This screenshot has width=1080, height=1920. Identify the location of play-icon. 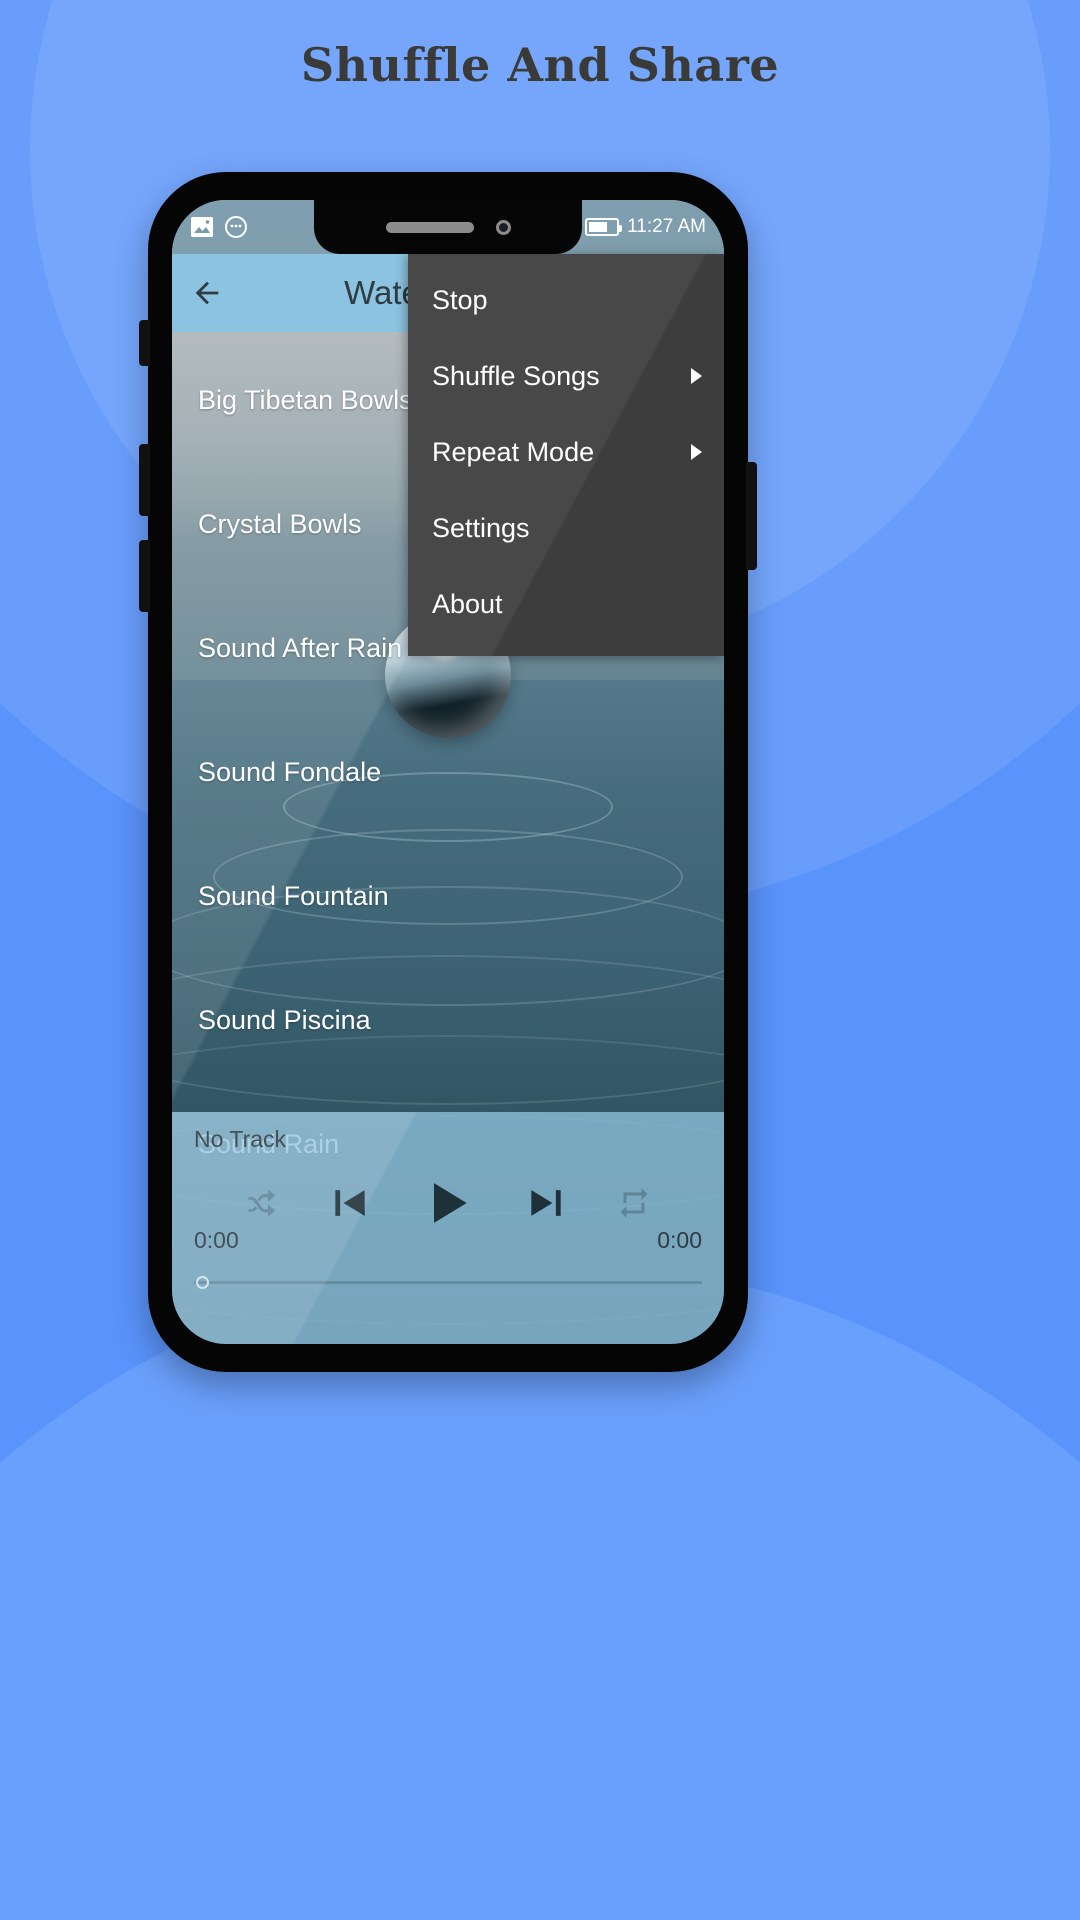
(448, 1203).